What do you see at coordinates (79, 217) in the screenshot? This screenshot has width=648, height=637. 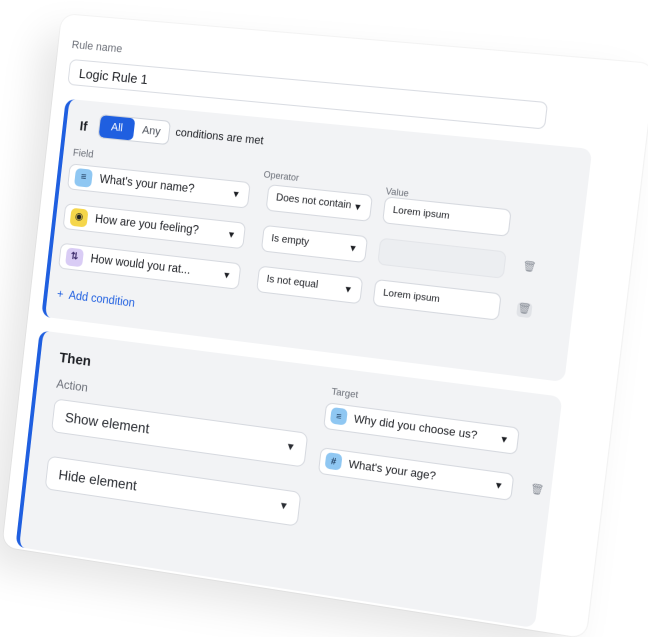 I see `eye-icon: ◉` at bounding box center [79, 217].